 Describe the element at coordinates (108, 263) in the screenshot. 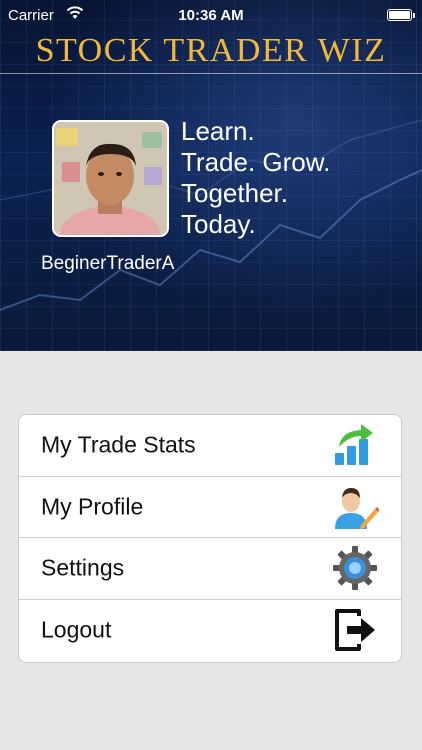

I see `username-label: BeginerTraderA` at that location.